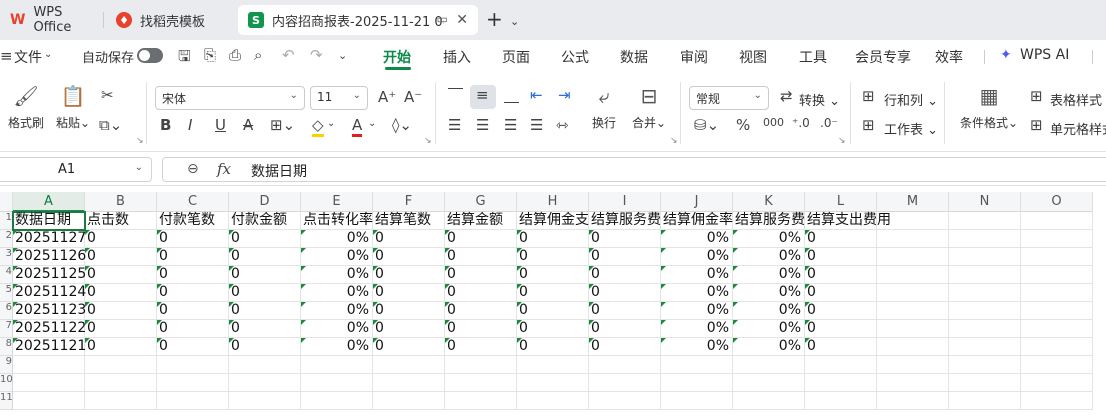 The width and height of the screenshot is (1106, 417). What do you see at coordinates (235, 55) in the screenshot?
I see `print-icon: ⎙` at bounding box center [235, 55].